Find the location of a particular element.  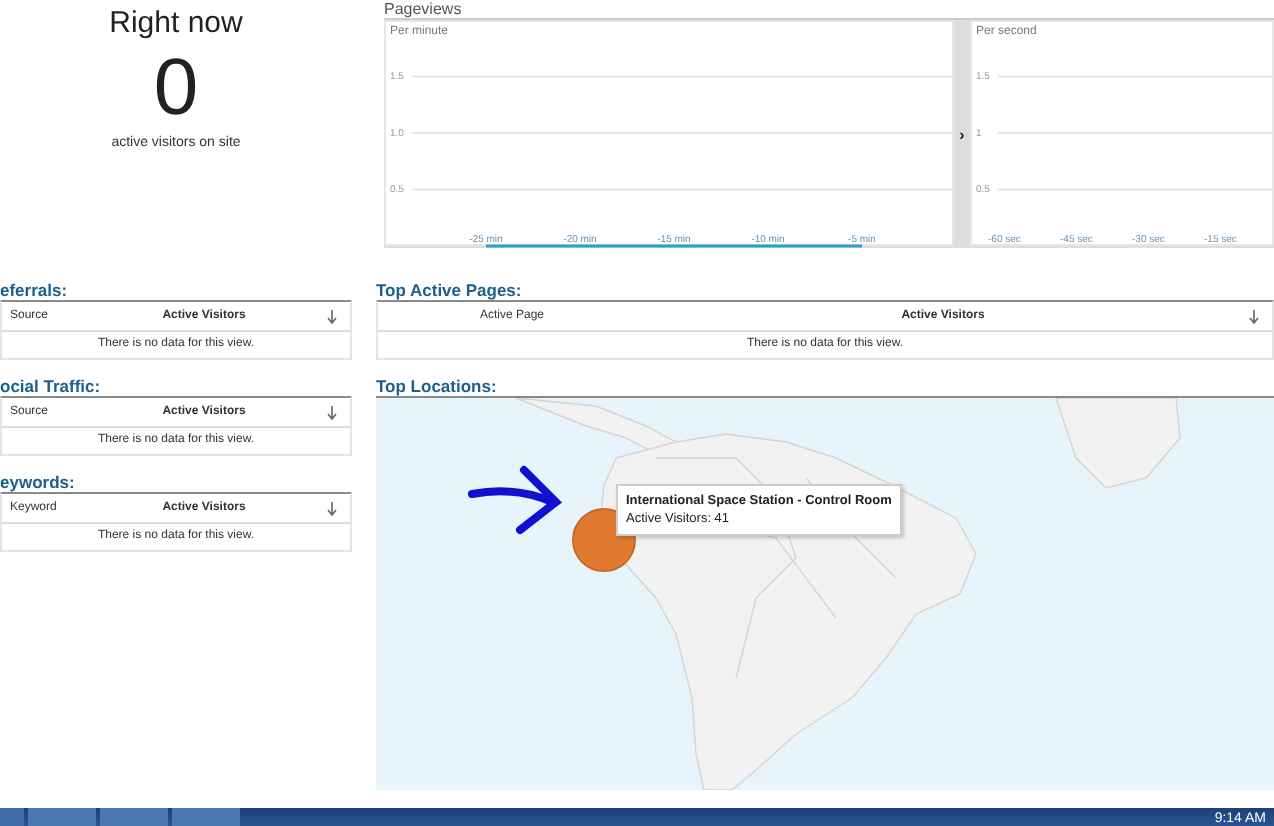

start-button is located at coordinates (12, 817).